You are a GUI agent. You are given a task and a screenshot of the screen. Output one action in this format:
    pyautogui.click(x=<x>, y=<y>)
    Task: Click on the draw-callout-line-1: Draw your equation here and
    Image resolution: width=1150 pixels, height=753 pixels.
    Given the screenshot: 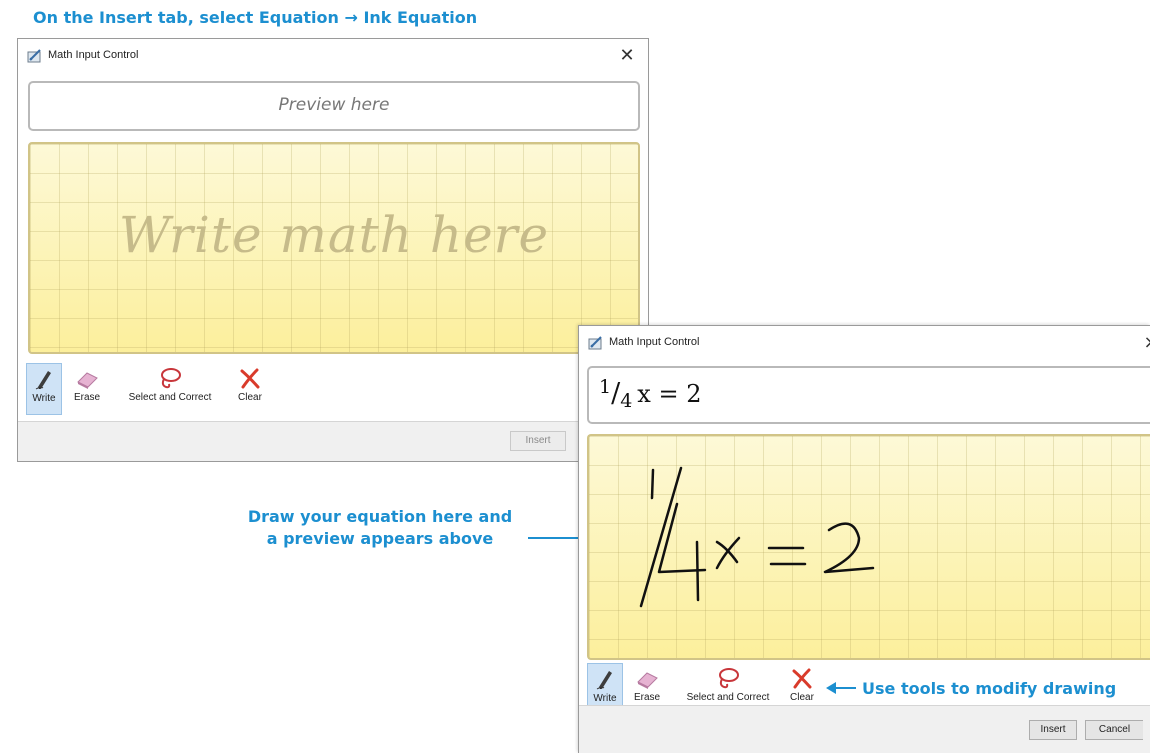 What is the action you would take?
    pyautogui.click(x=380, y=516)
    